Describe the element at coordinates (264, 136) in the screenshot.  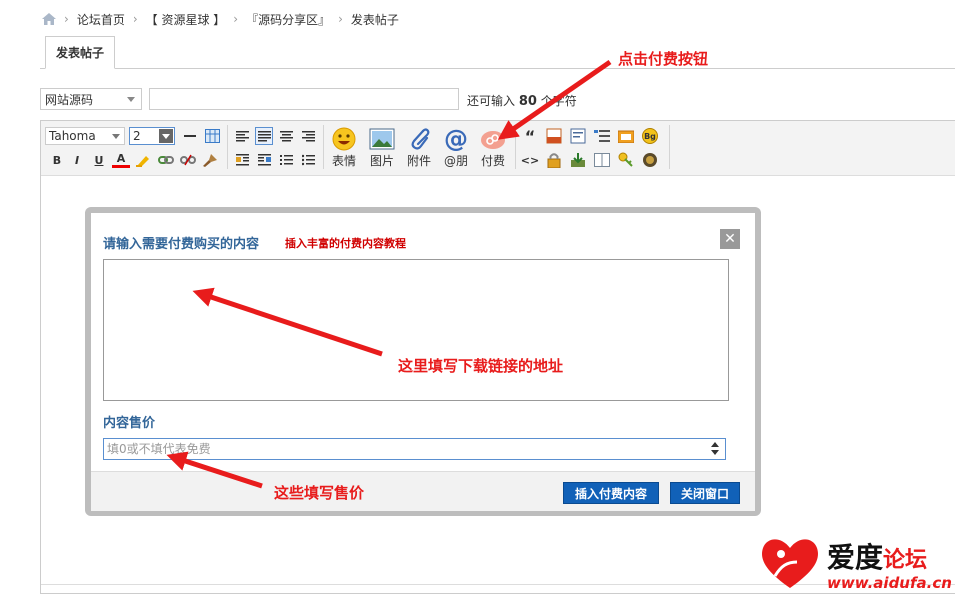
I see `align-justify-icon` at that location.